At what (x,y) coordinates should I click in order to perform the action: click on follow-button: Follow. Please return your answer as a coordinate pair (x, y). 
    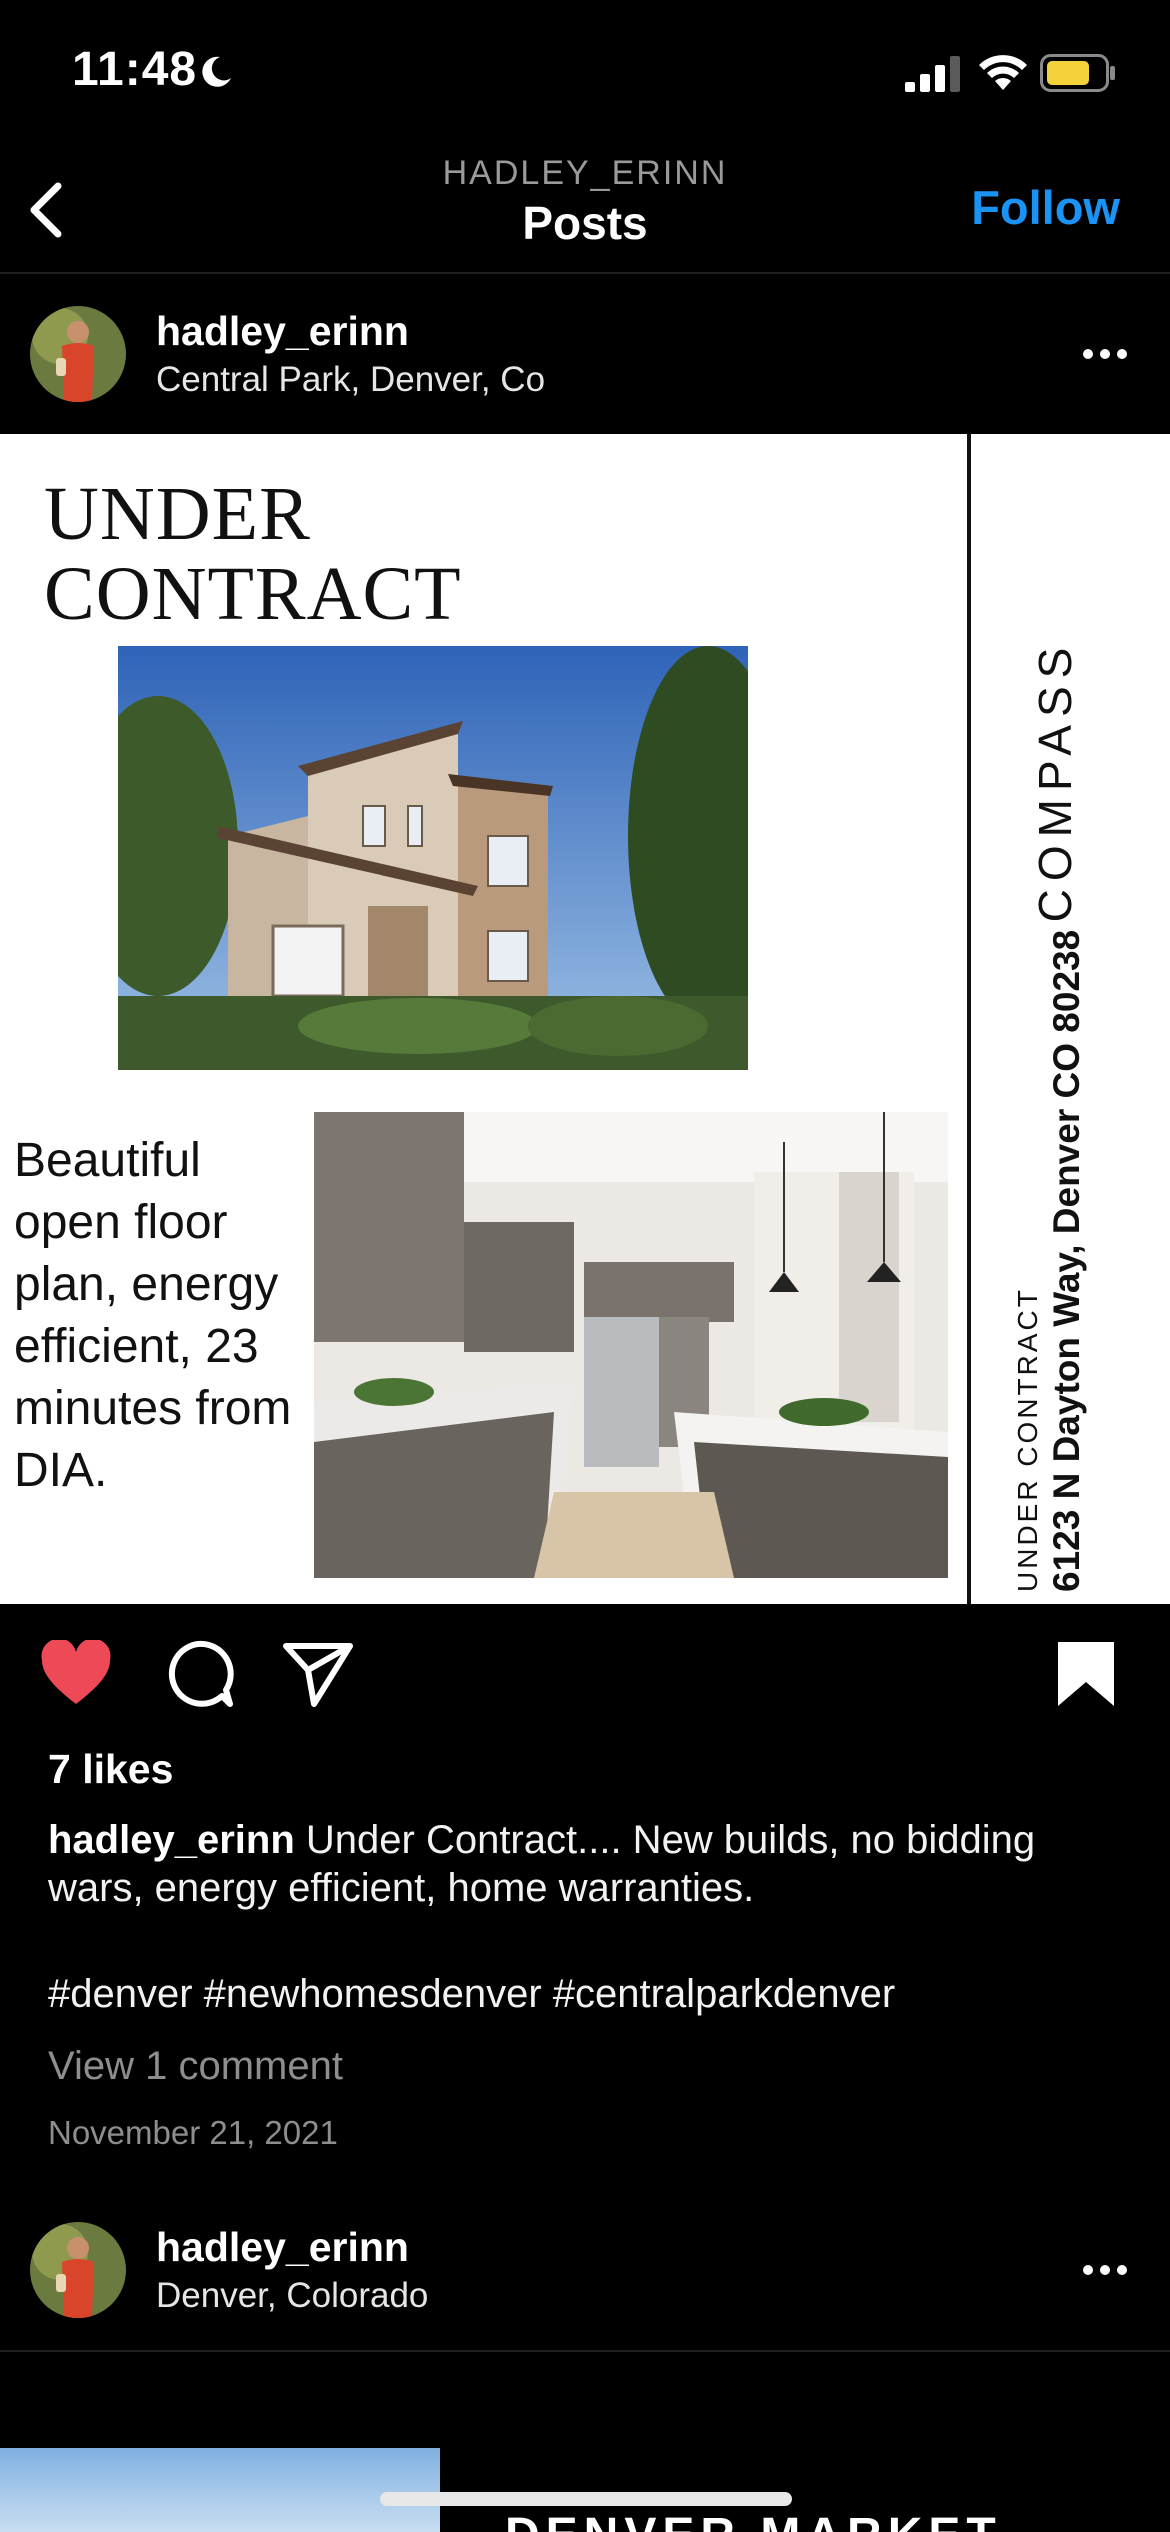
    Looking at the image, I should click on (1045, 207).